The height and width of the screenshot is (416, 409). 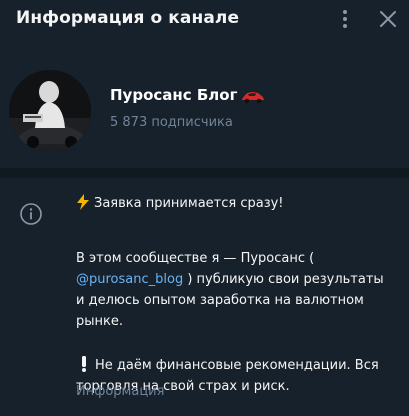 I want to click on username-link: @purosanc_blog, so click(x=129, y=279).